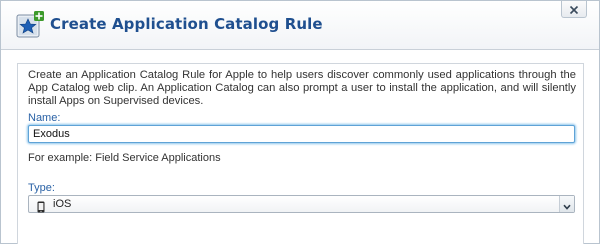  Describe the element at coordinates (186, 24) in the screenshot. I see `dialog-title: Create Application Catalog Rule` at that location.